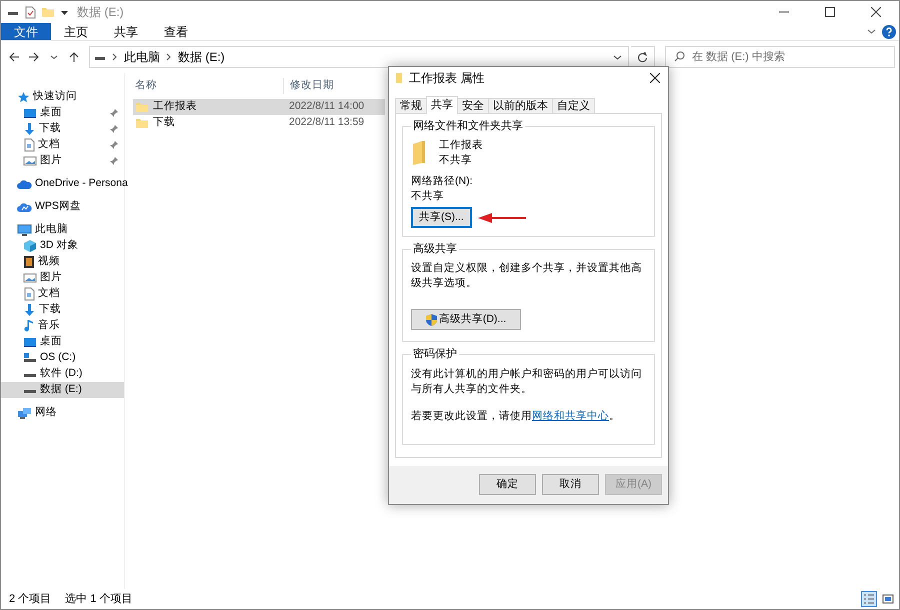 The image size is (900, 610). What do you see at coordinates (411, 105) in the screenshot?
I see `dialog-tab: 常规` at bounding box center [411, 105].